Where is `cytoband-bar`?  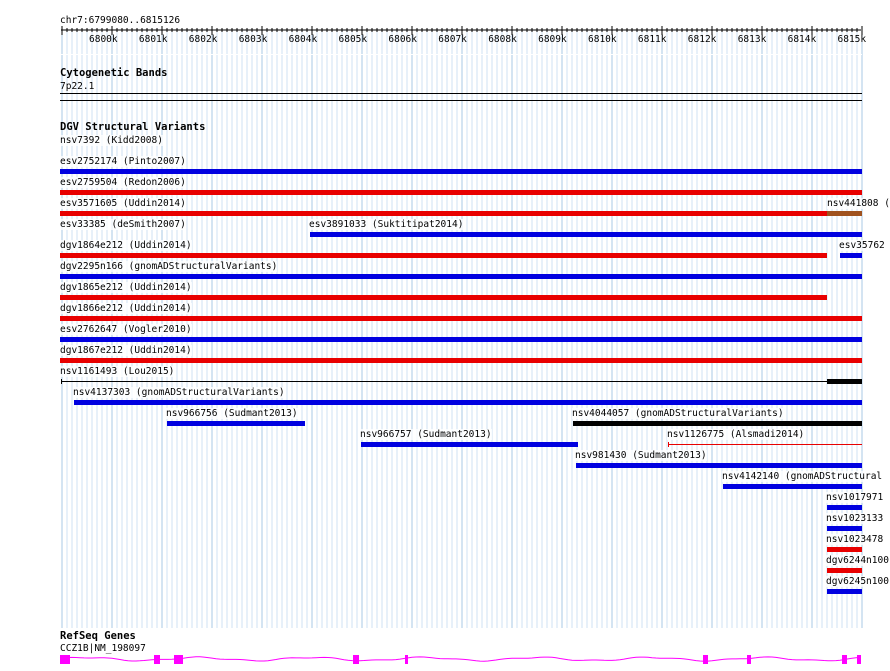 cytoband-bar is located at coordinates (461, 93).